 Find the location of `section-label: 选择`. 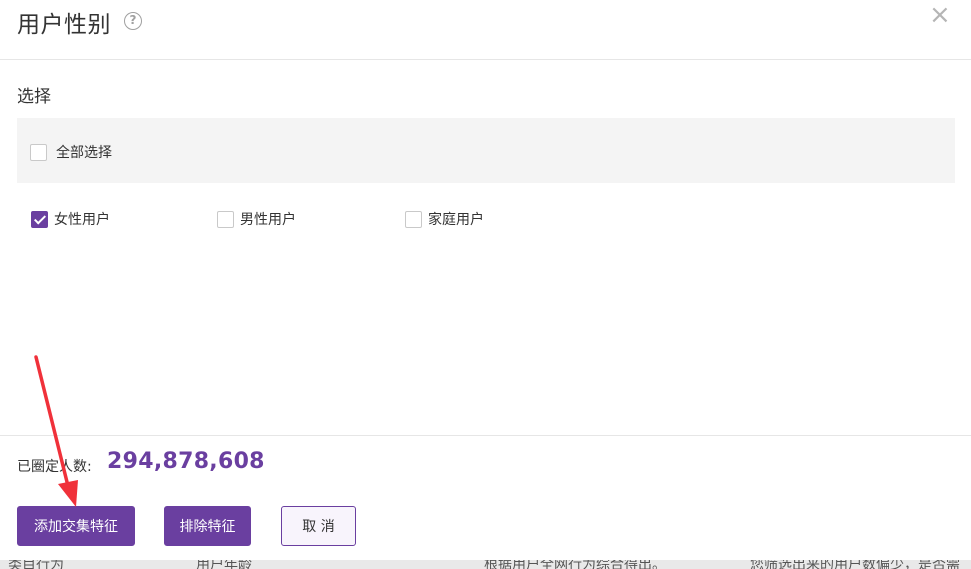

section-label: 选择 is located at coordinates (34, 97).